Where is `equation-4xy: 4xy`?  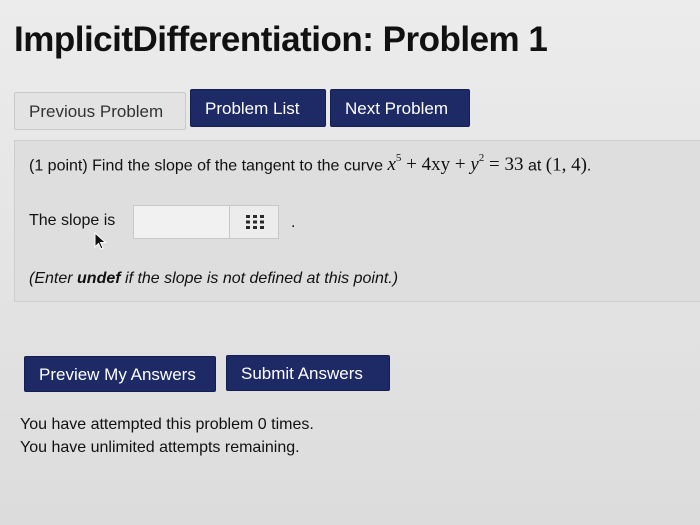 equation-4xy: 4xy is located at coordinates (436, 165).